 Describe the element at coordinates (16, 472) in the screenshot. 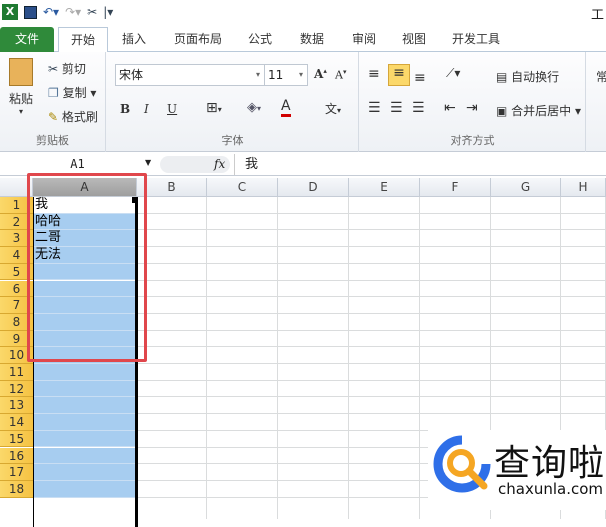

I see `row-header-17: 17` at that location.